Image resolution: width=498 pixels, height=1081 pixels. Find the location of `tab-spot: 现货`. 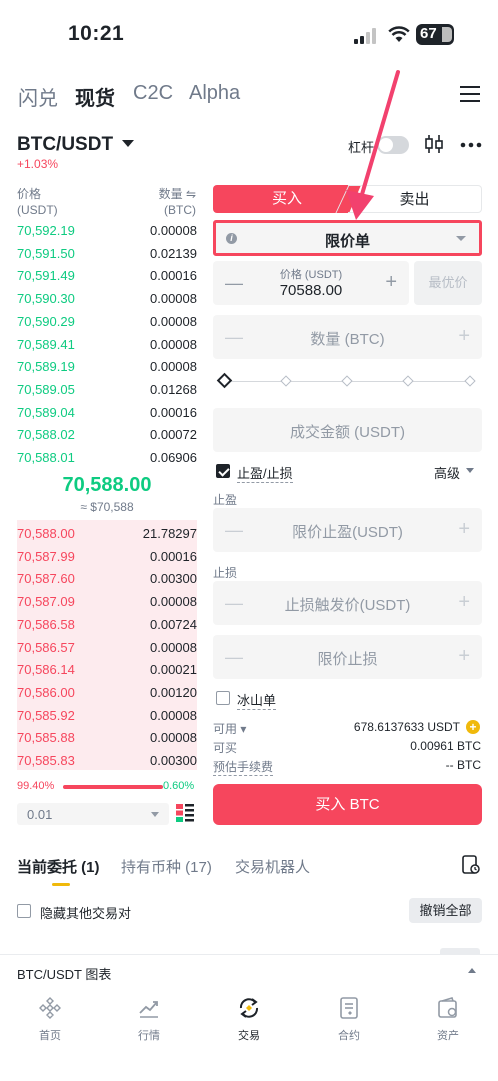

tab-spot: 现货 is located at coordinates (95, 96).